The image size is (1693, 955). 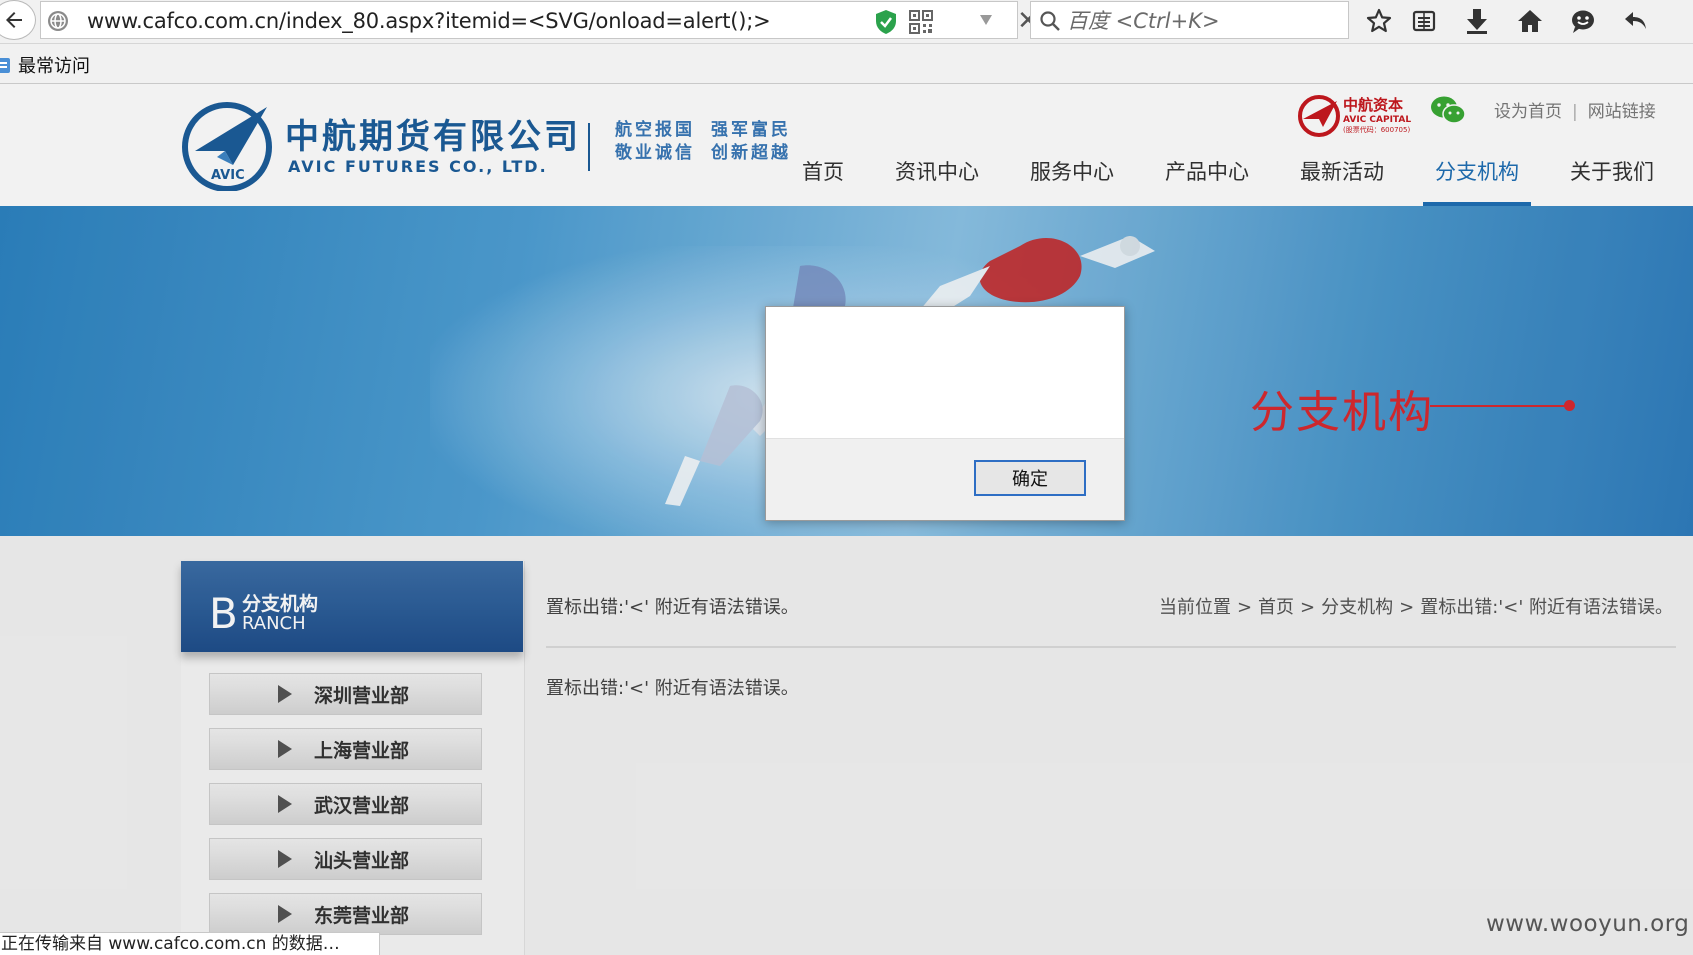 I want to click on alert-message, so click(x=945, y=372).